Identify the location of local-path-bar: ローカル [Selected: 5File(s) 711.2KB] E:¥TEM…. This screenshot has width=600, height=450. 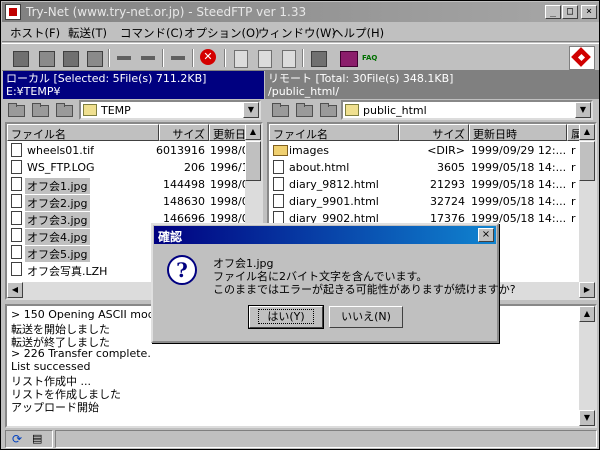
(133, 85).